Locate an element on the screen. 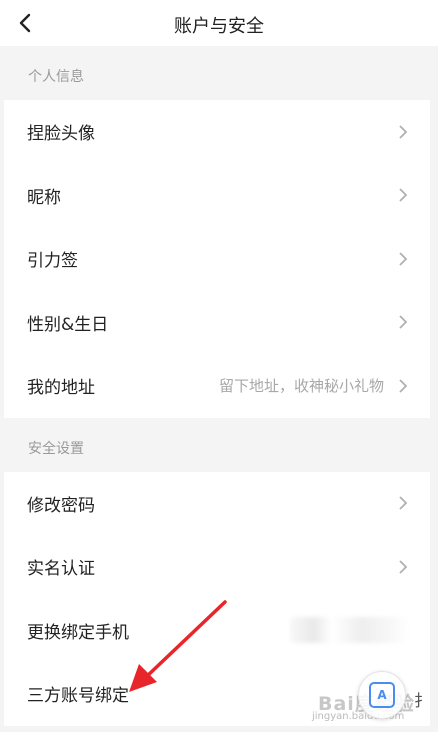  row-label: 更换绑定手机 is located at coordinates (78, 632).